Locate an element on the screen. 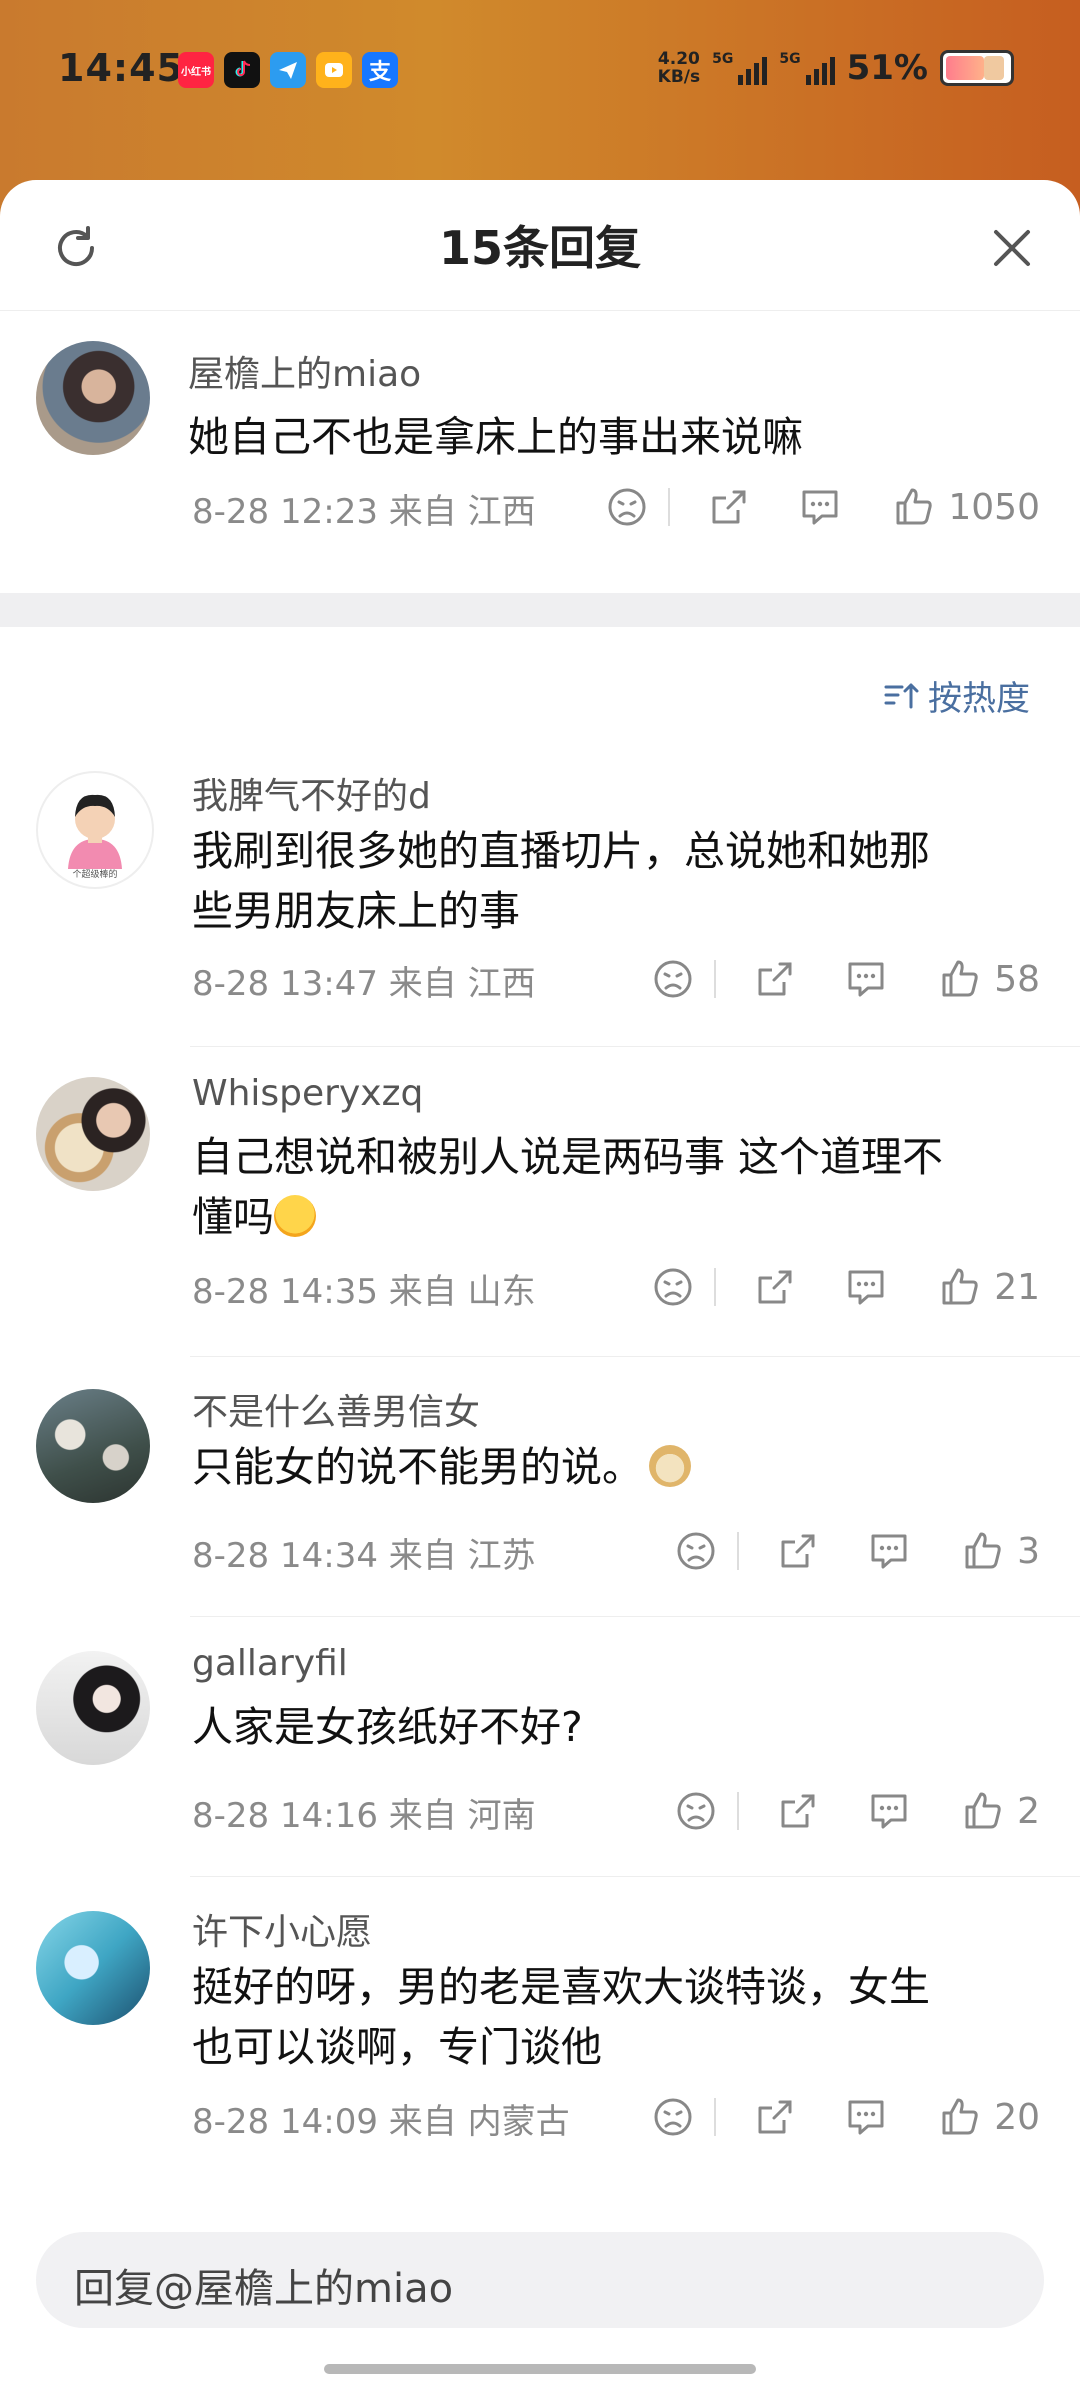 This screenshot has height=2400, width=1080. close-icon is located at coordinates (1012, 248).